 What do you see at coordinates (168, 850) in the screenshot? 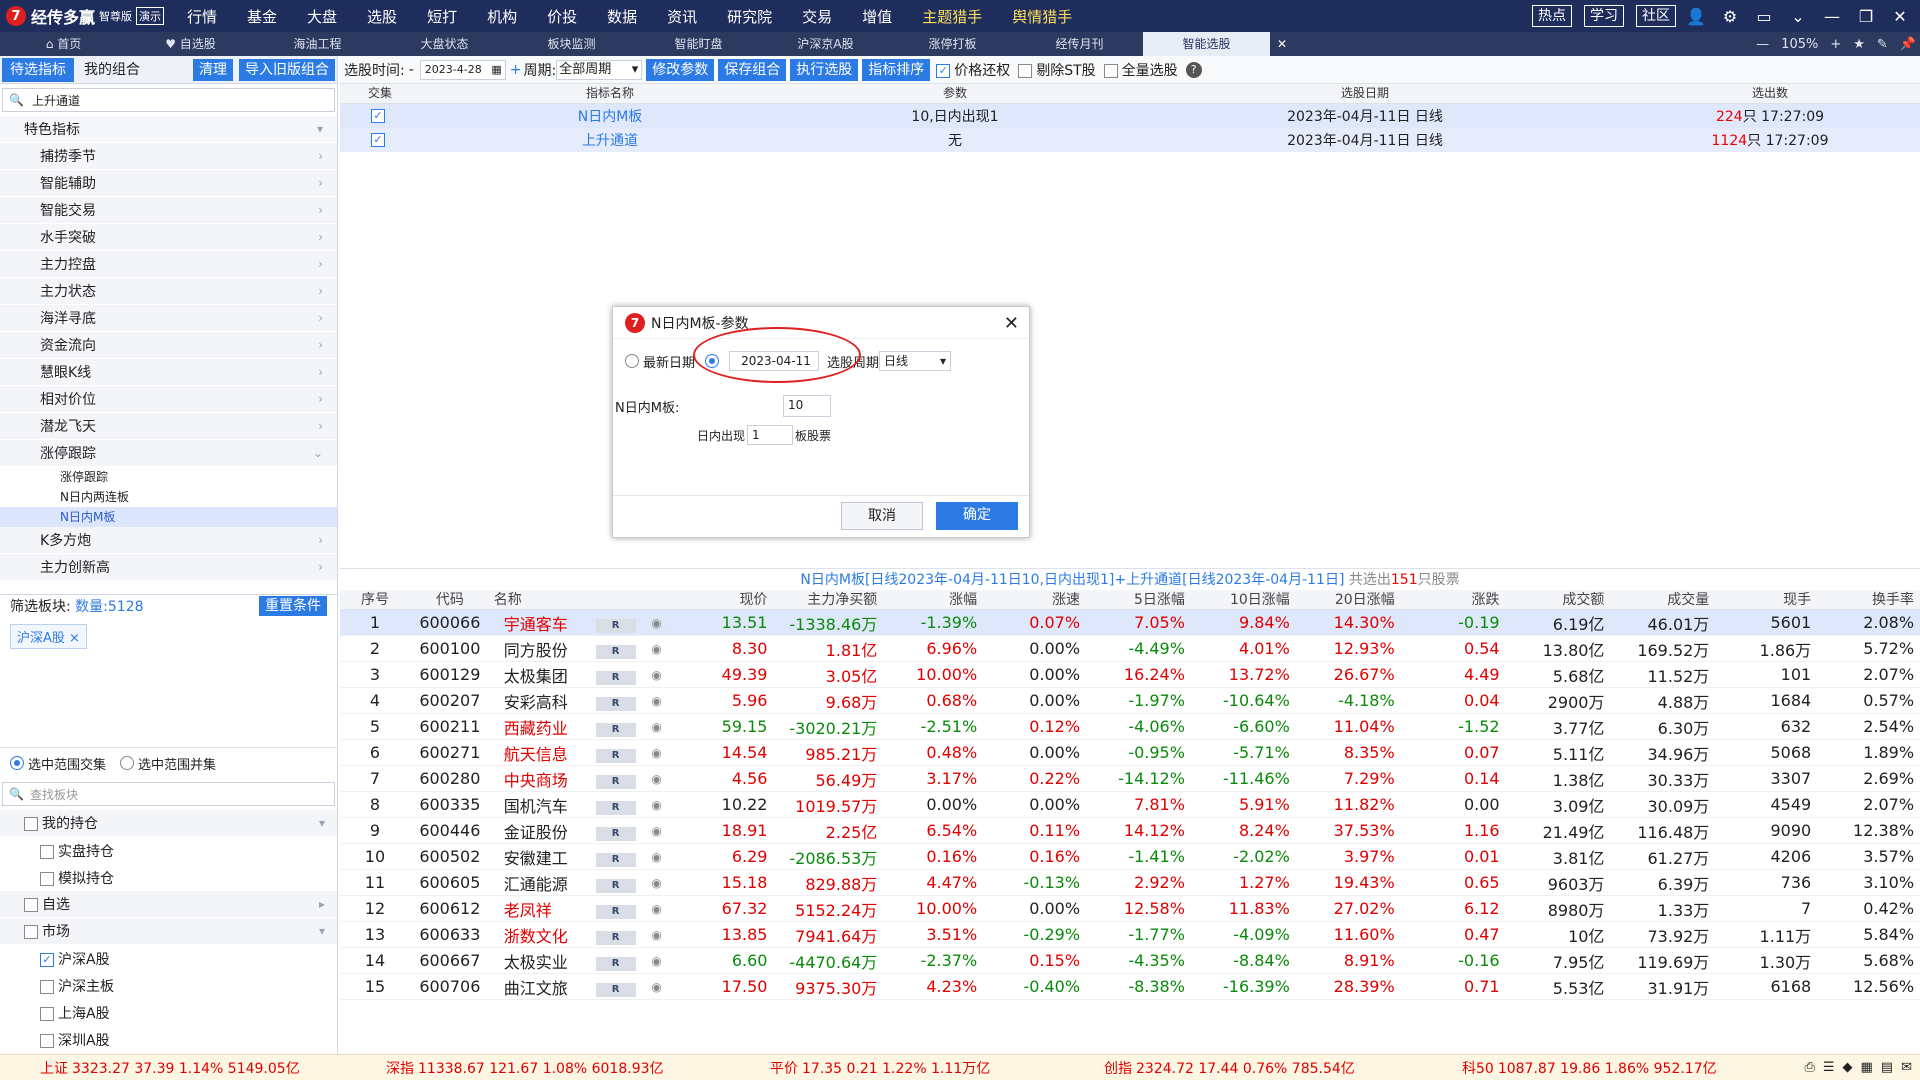
I see `board-item: 实盘持仓` at bounding box center [168, 850].